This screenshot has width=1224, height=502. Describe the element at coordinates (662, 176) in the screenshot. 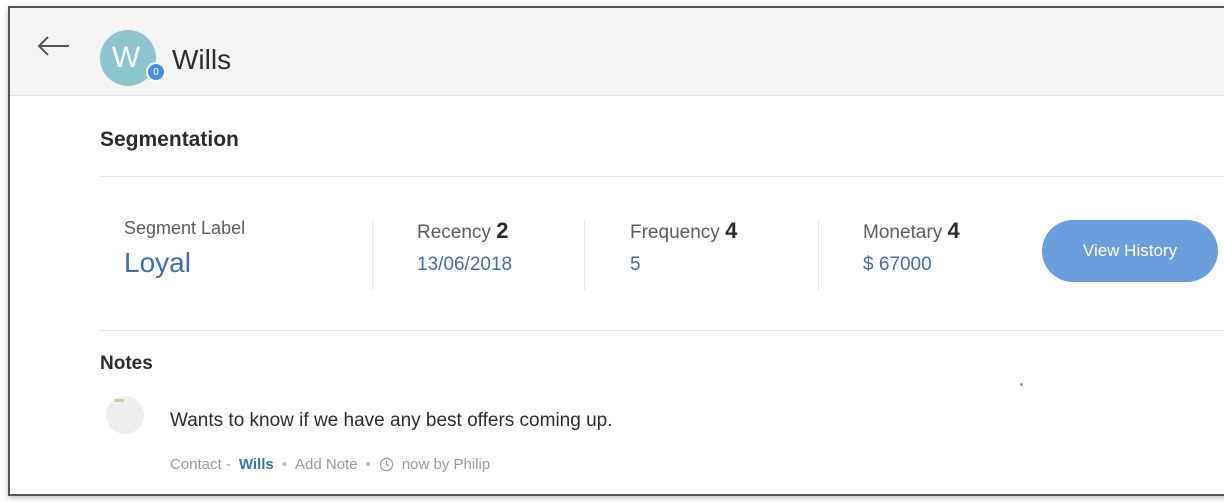

I see `segmentation-divider-top` at that location.